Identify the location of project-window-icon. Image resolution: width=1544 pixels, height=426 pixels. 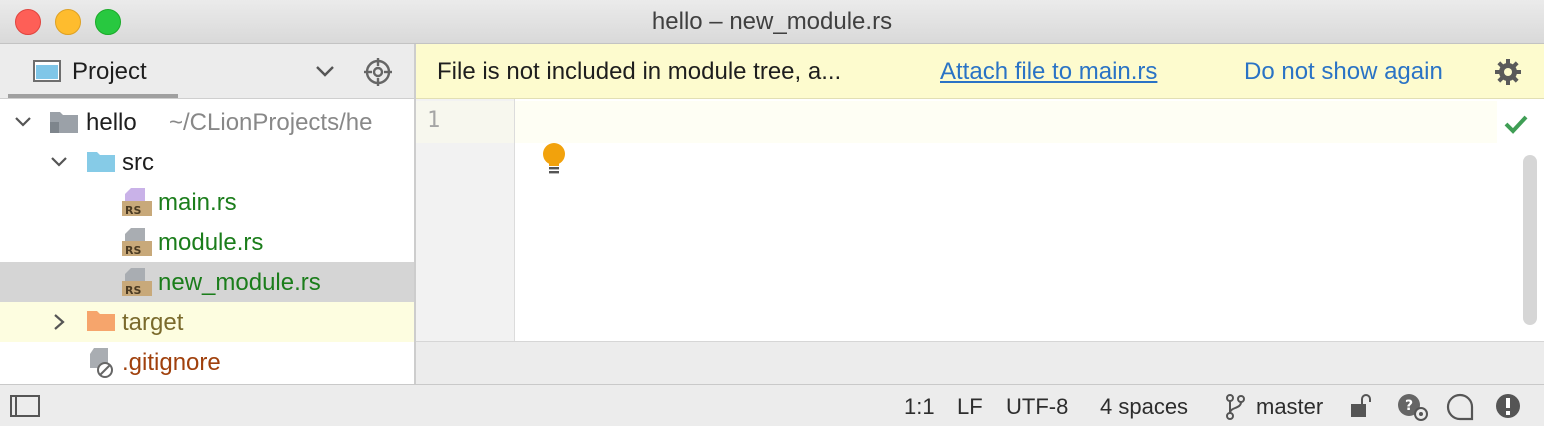
(47, 71).